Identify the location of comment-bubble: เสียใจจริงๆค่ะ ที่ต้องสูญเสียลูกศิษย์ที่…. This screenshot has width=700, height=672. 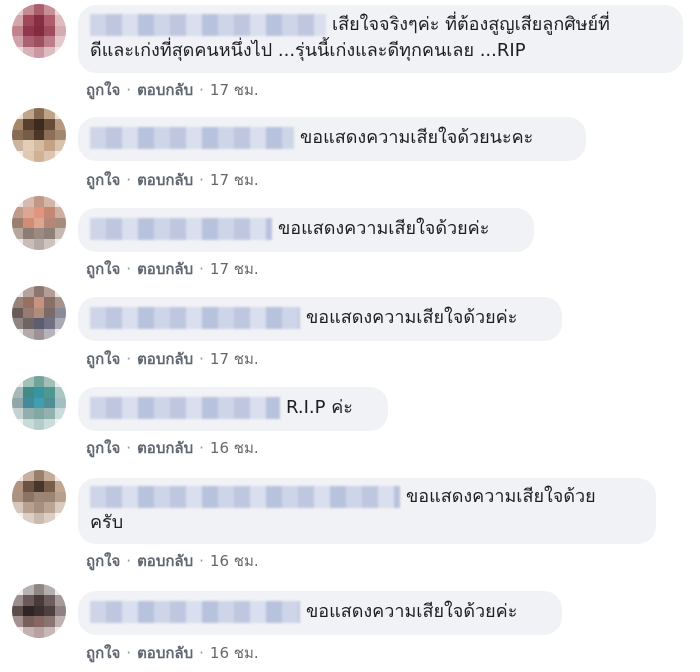
(380, 39).